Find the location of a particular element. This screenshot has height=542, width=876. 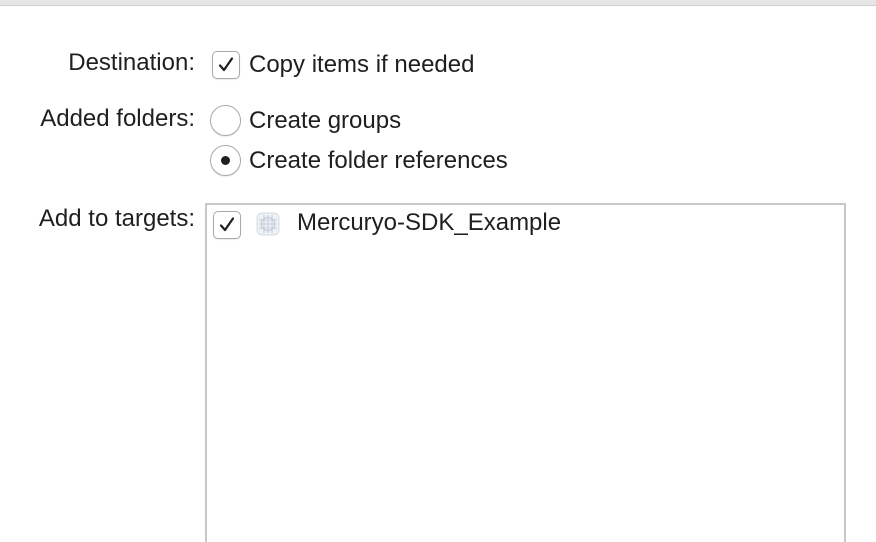

copy-items-checkbox is located at coordinates (226, 65).